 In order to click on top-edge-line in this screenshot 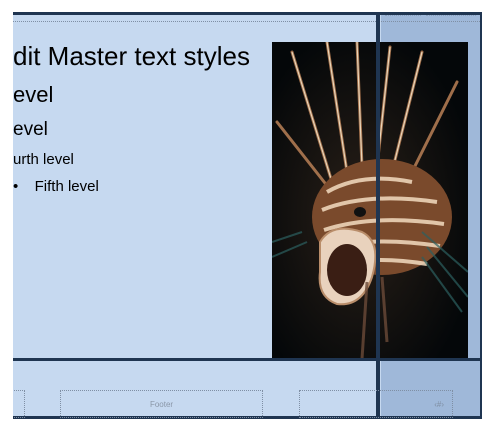, I will do `click(247, 13)`.